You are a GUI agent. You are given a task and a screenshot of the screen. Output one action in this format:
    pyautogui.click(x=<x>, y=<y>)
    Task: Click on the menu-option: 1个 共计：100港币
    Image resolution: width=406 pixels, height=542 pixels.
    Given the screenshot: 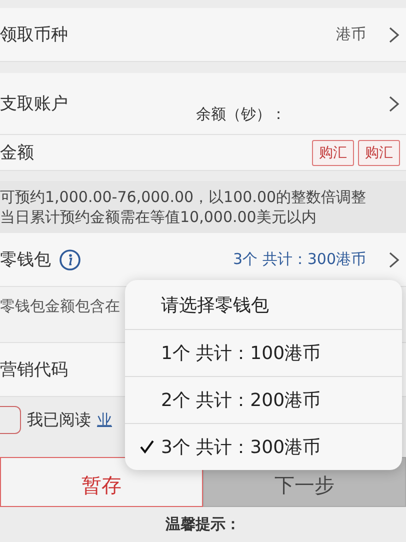 What is the action you would take?
    pyautogui.click(x=263, y=353)
    